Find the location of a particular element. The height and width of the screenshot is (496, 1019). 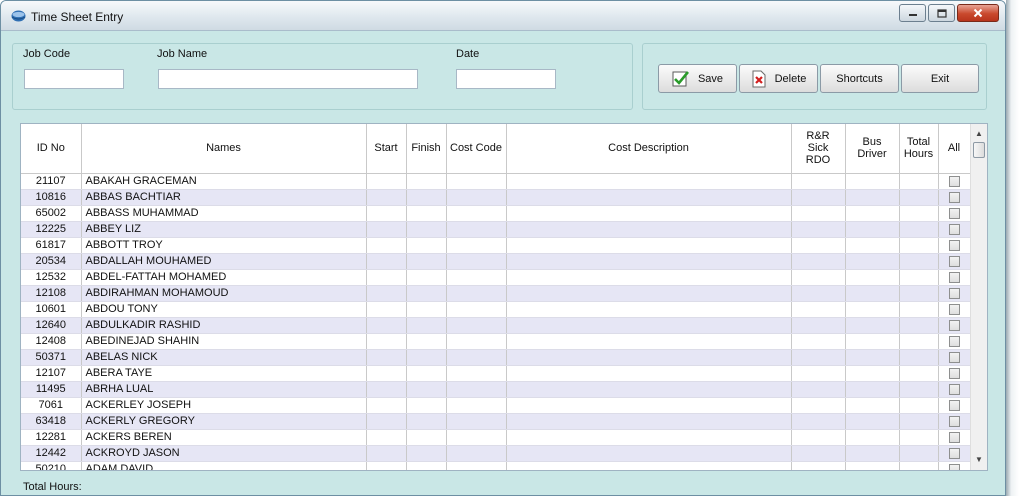

cell-name: ABEDINEJAD SHAHIN is located at coordinates (224, 341).